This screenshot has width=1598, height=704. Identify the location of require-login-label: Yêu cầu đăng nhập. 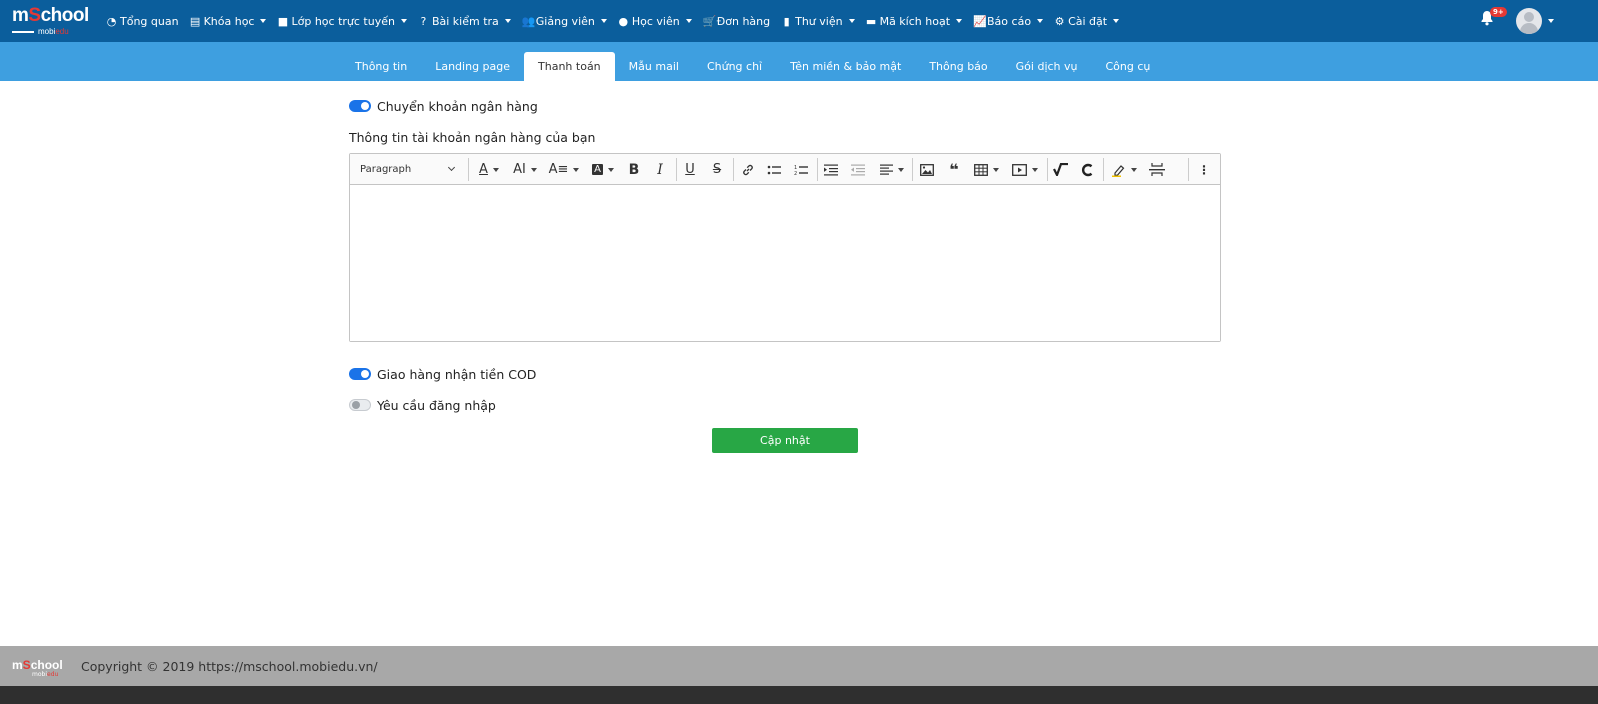
(436, 405).